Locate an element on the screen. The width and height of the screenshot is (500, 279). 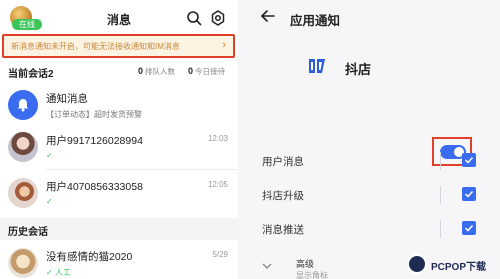
advanced-label: 高级 is located at coordinates (305, 263).